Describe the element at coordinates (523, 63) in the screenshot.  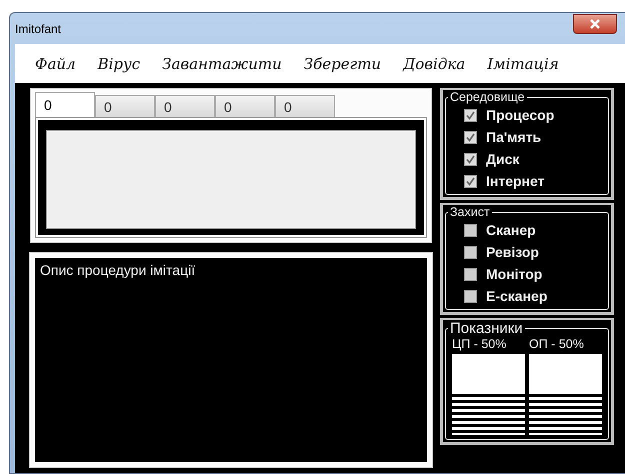
I see `menu-item: Імітація` at that location.